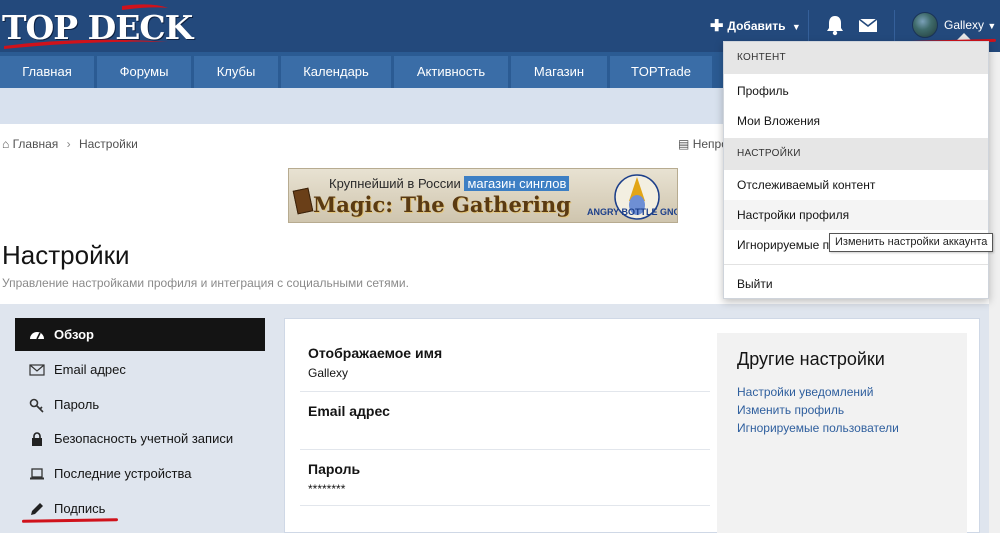 The width and height of the screenshot is (1000, 533). Describe the element at coordinates (375, 362) in the screenshot. I see `display-name-field: Отображаемое имя Gallexy` at that location.